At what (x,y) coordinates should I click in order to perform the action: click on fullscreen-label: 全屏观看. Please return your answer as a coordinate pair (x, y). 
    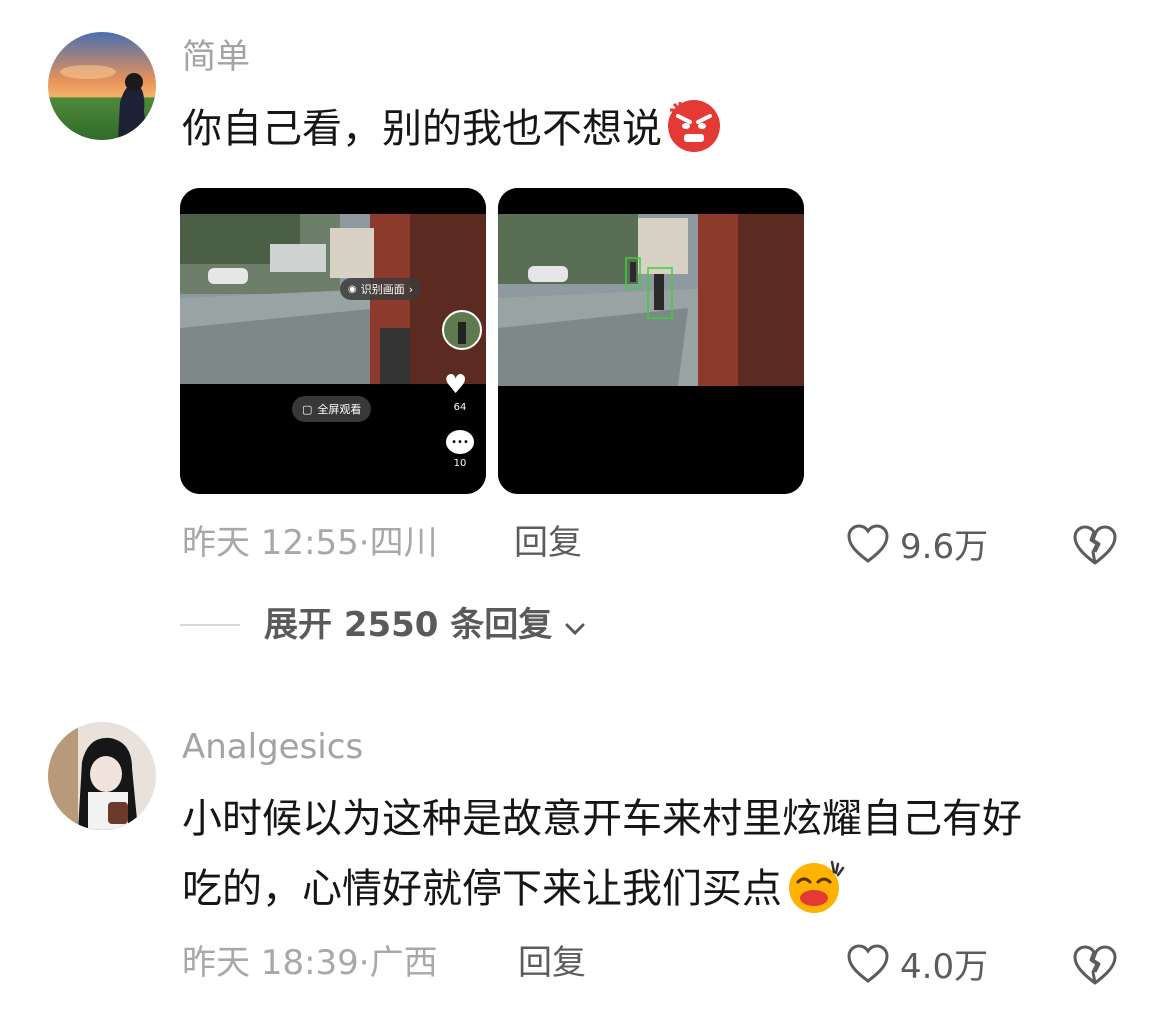
    Looking at the image, I should click on (339, 409).